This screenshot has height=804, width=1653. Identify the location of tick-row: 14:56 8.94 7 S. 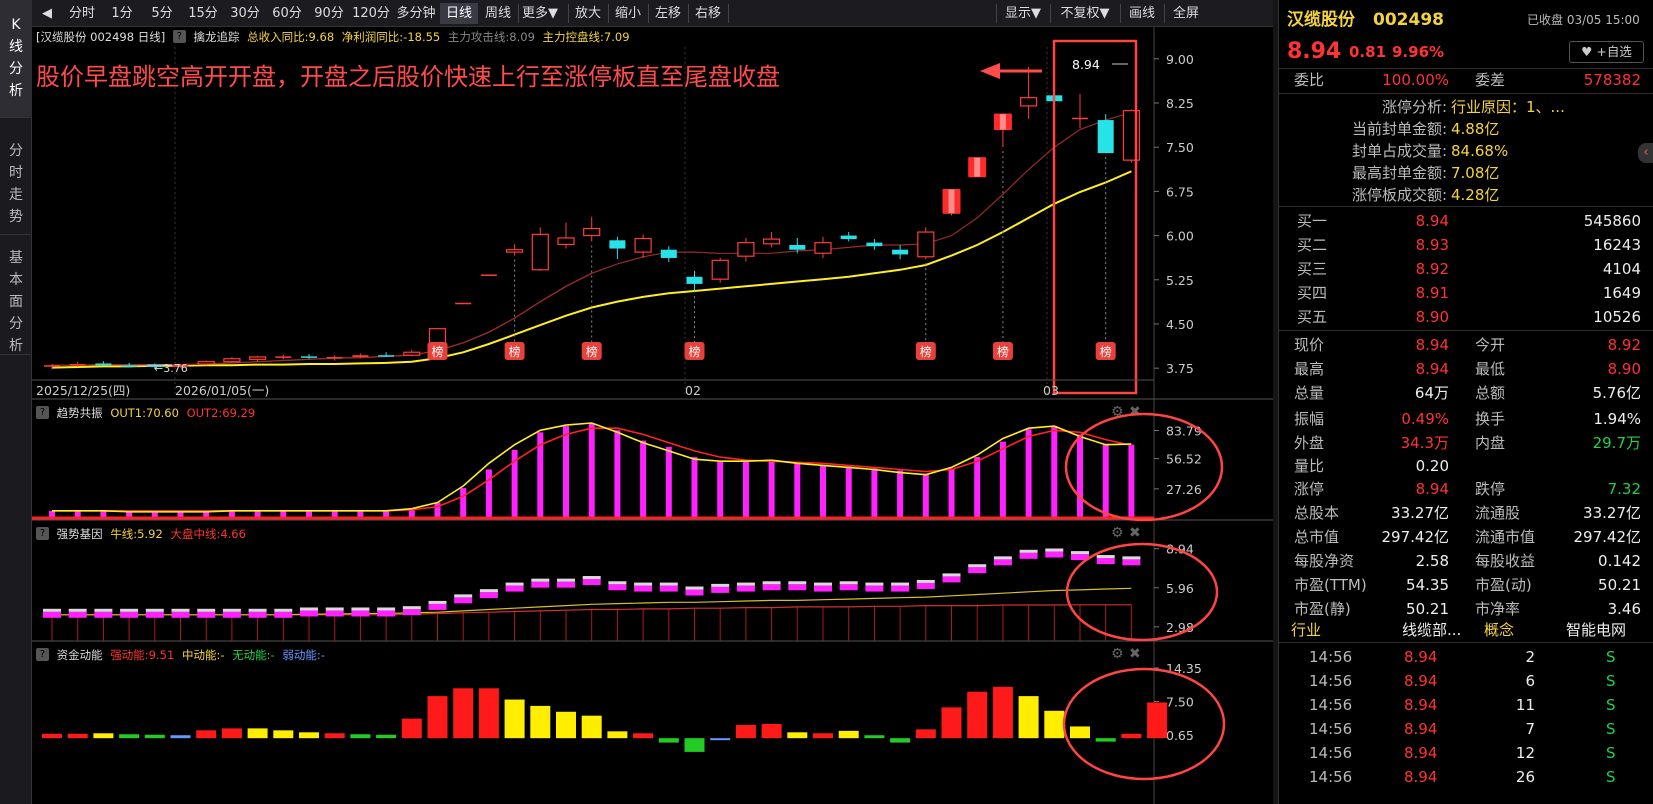
(1466, 729).